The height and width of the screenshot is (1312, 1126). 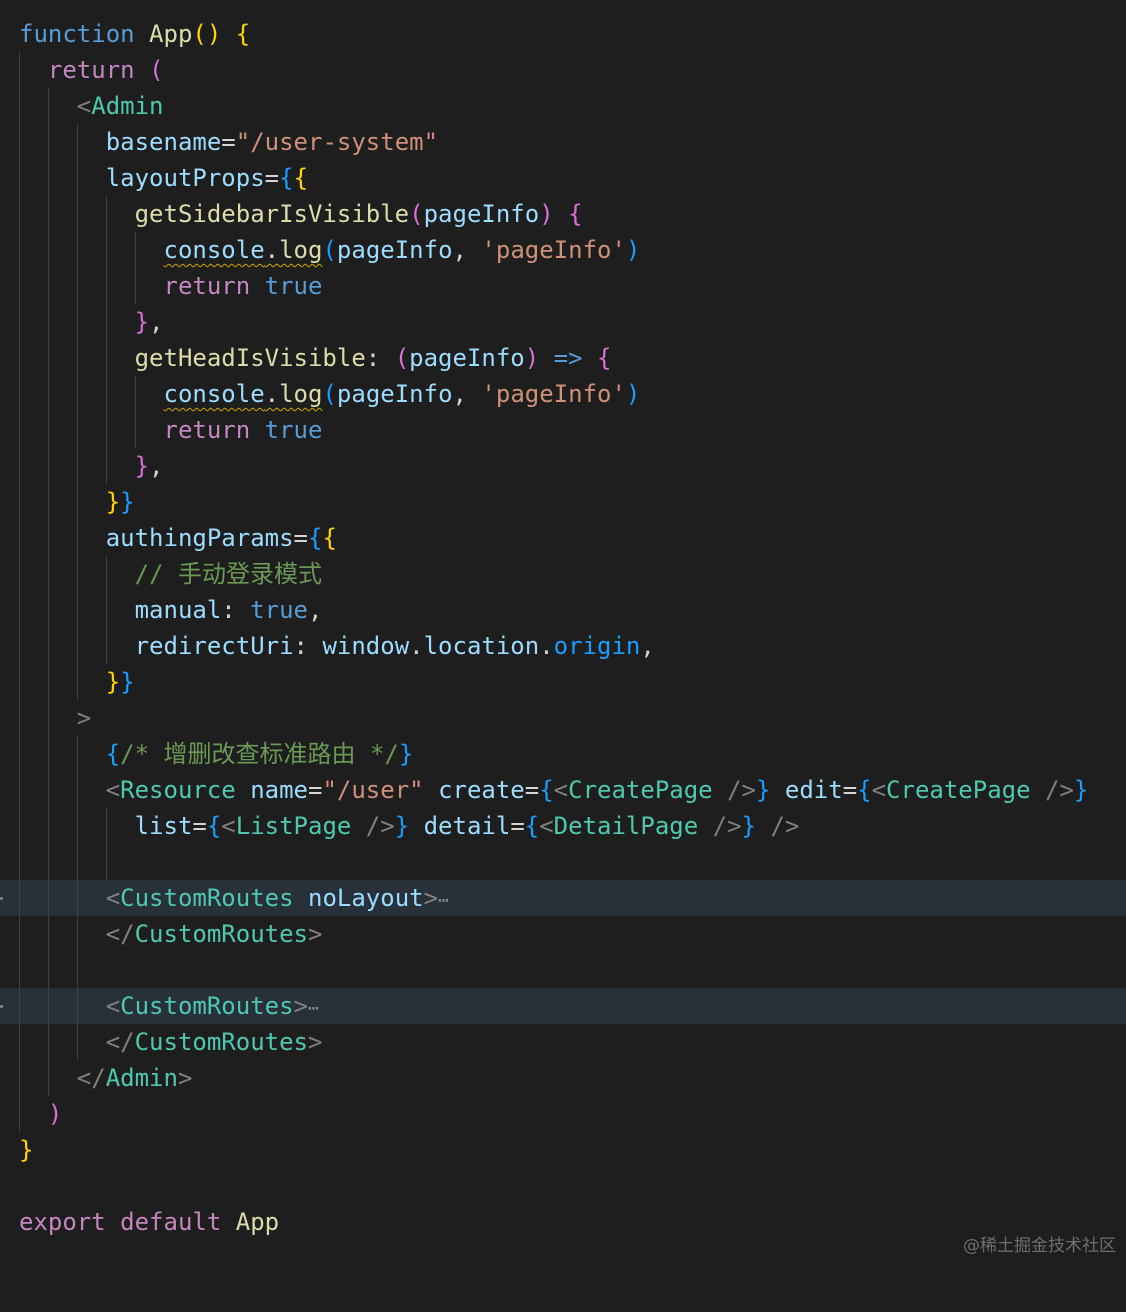 What do you see at coordinates (563, 610) in the screenshot?
I see `code-line: manual: true,` at bounding box center [563, 610].